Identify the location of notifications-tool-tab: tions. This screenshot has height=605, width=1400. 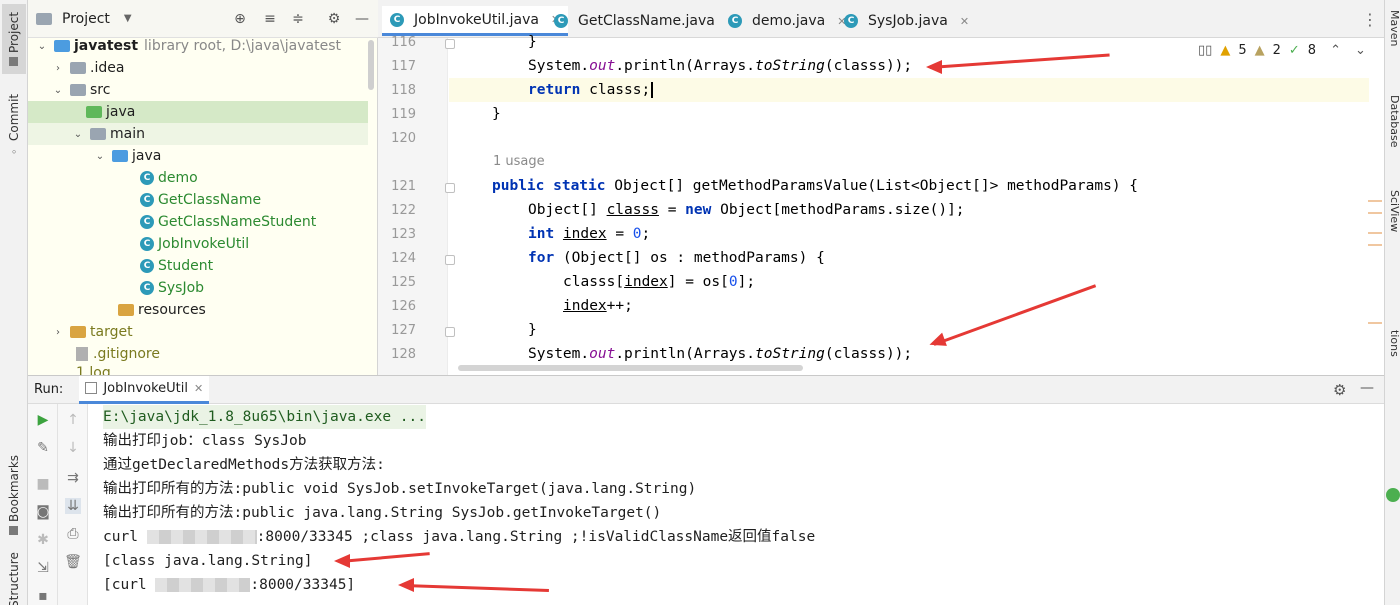
(1393, 343).